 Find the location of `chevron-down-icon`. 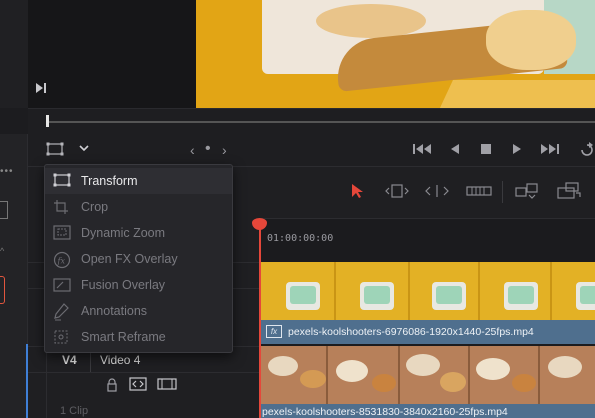

chevron-down-icon is located at coordinates (84, 148).